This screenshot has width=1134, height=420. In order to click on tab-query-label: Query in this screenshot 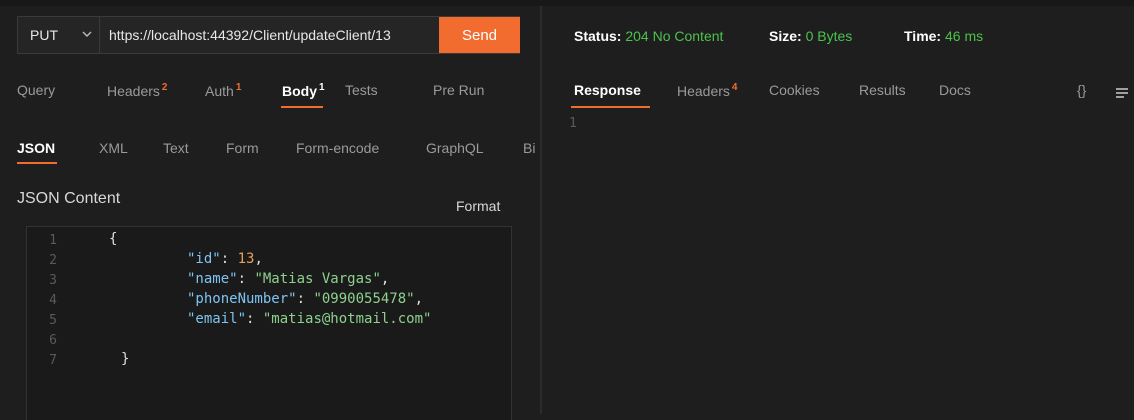, I will do `click(36, 90)`.